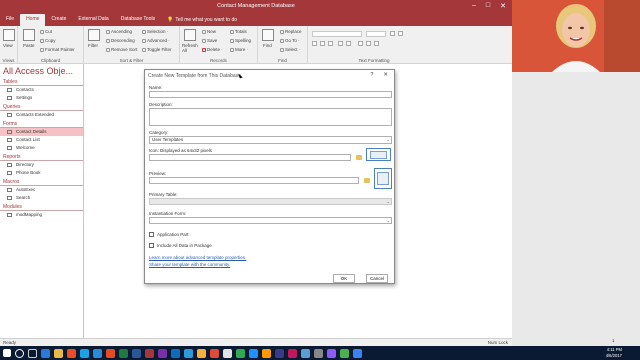  Describe the element at coordinates (488, 6) in the screenshot. I see `maximize-button: □` at that location.